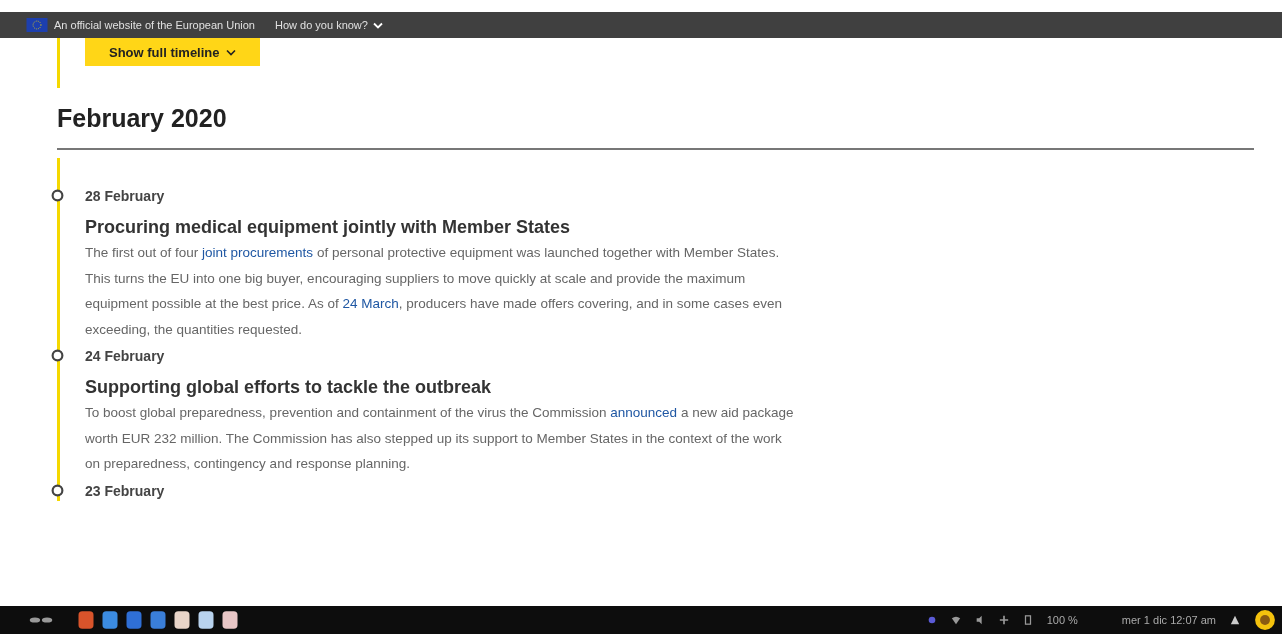 The height and width of the screenshot is (634, 1282). What do you see at coordinates (328, 227) in the screenshot?
I see `entry-title: Procuring medical equipment jointly with Member States` at bounding box center [328, 227].